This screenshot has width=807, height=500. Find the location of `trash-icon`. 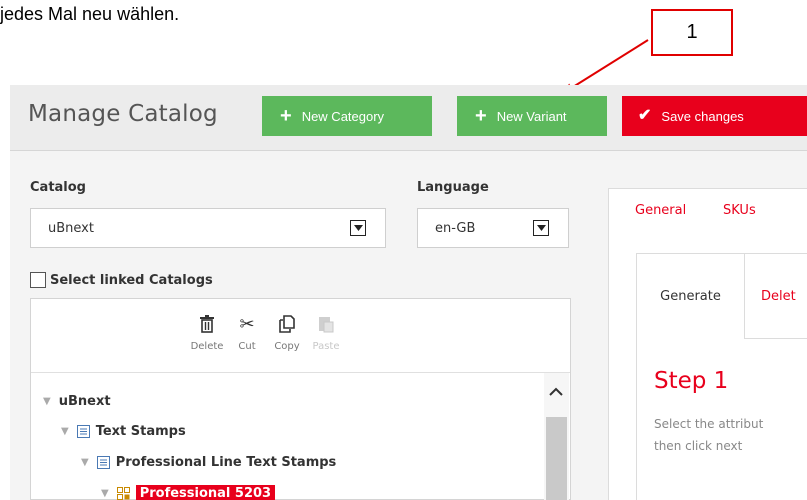

trash-icon is located at coordinates (207, 325).